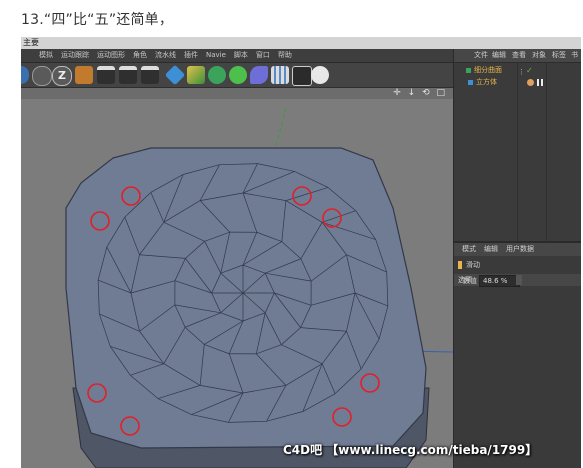 This screenshot has width=583, height=468. What do you see at coordinates (470, 281) in the screenshot?
I see `value-field-label: 数值` at bounding box center [470, 281].